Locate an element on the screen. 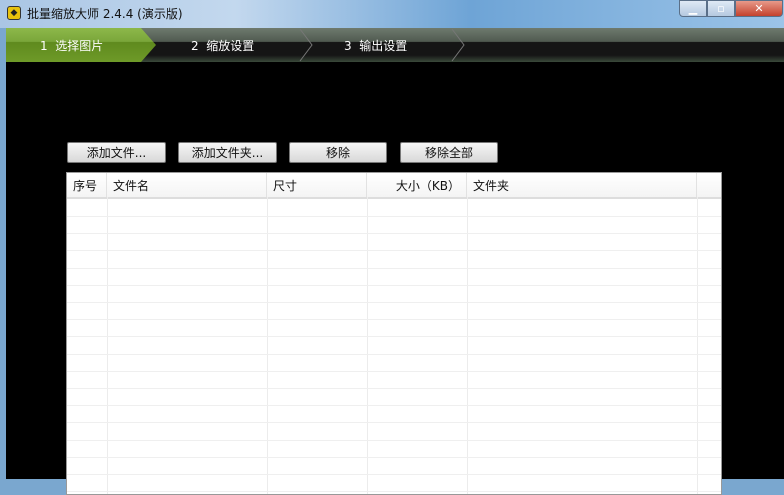 The width and height of the screenshot is (784, 495). step-number: 1 is located at coordinates (44, 46).